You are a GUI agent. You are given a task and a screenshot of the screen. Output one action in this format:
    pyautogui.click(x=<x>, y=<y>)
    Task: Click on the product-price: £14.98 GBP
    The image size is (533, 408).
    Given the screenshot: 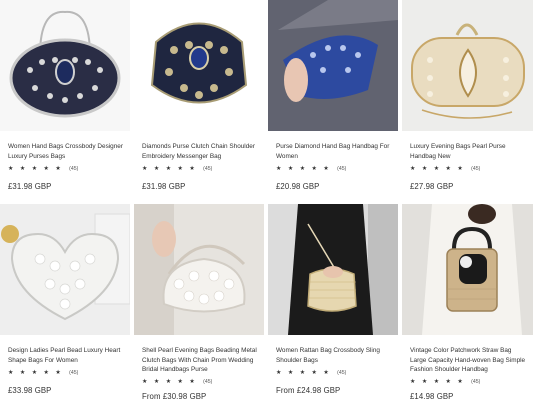 What is the action you would take?
    pyautogui.click(x=432, y=396)
    